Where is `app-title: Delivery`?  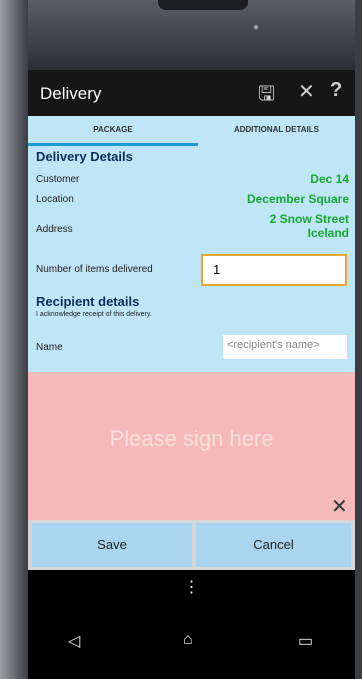 app-title: Delivery is located at coordinates (71, 93).